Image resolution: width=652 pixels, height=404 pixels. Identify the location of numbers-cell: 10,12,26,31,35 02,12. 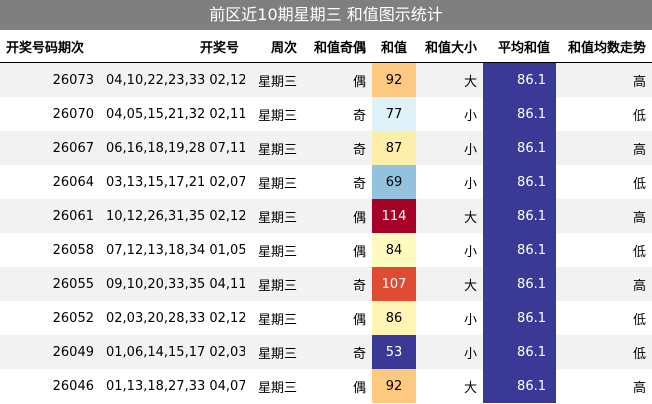
(172, 216).